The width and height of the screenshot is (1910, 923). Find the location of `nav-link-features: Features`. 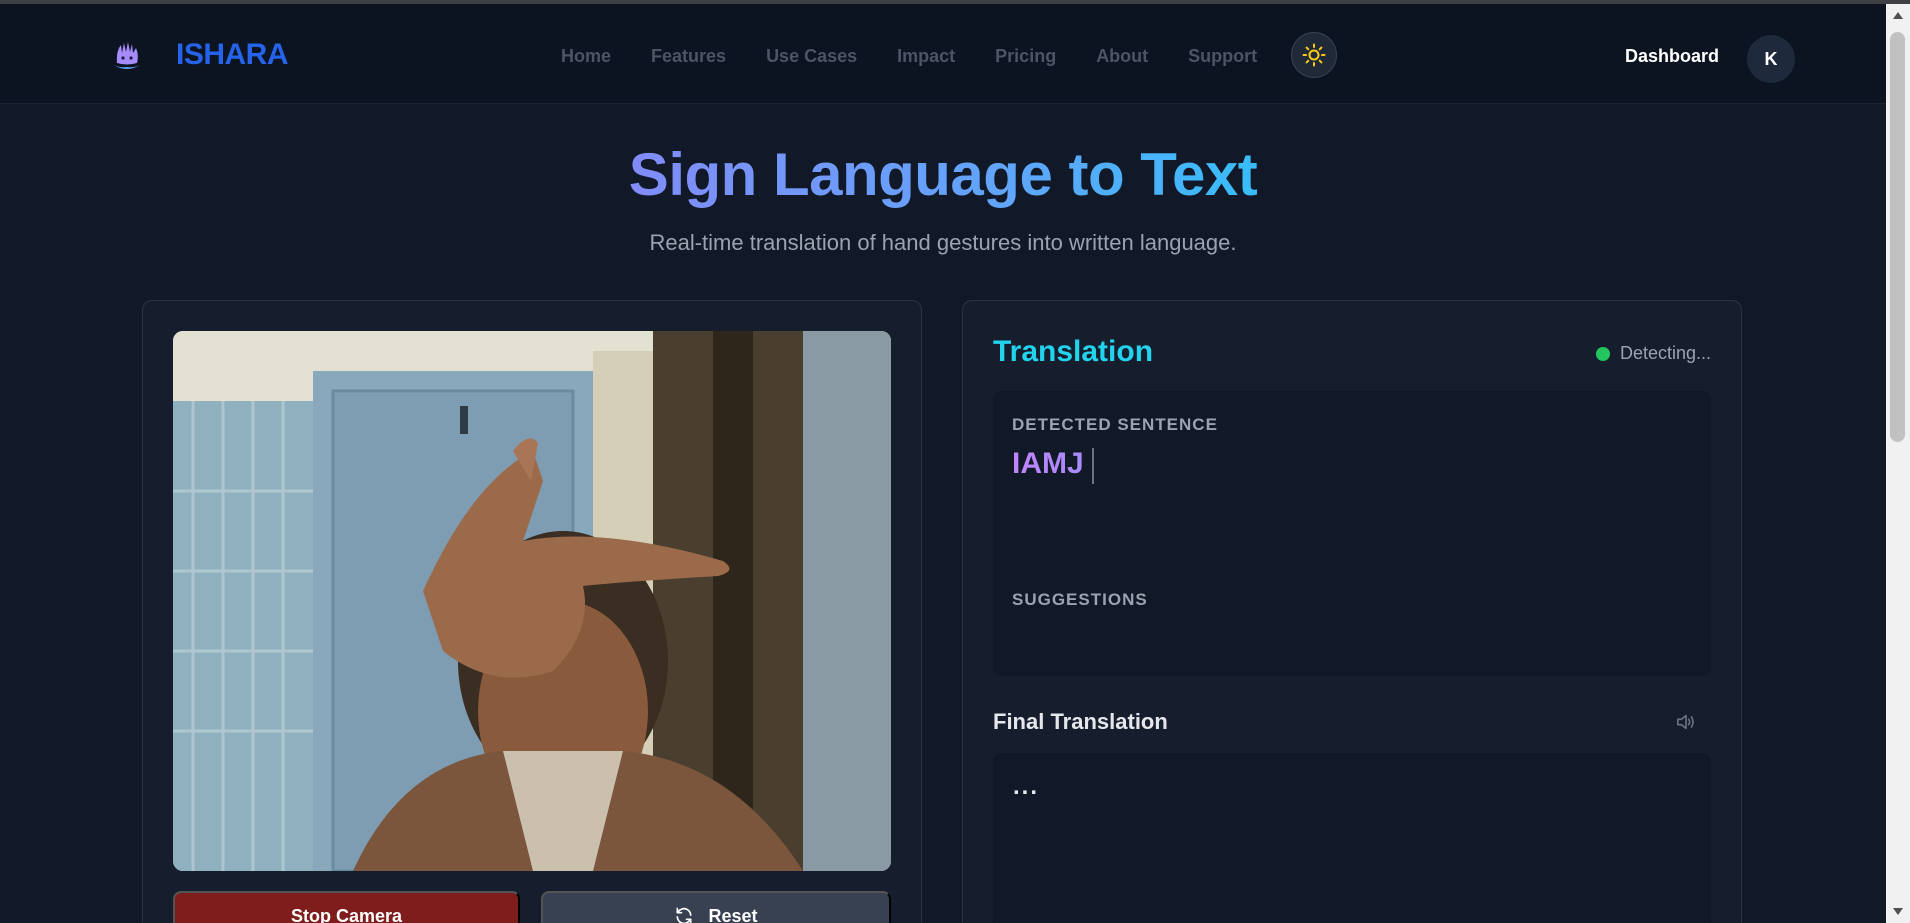

nav-link-features: Features is located at coordinates (688, 56).